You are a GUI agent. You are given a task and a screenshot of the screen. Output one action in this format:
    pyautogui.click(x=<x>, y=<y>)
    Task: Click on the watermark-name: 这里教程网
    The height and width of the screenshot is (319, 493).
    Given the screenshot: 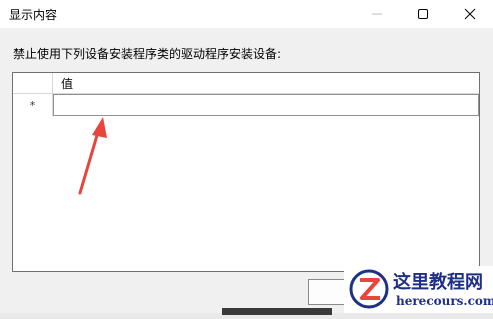 What is the action you would take?
    pyautogui.click(x=438, y=282)
    